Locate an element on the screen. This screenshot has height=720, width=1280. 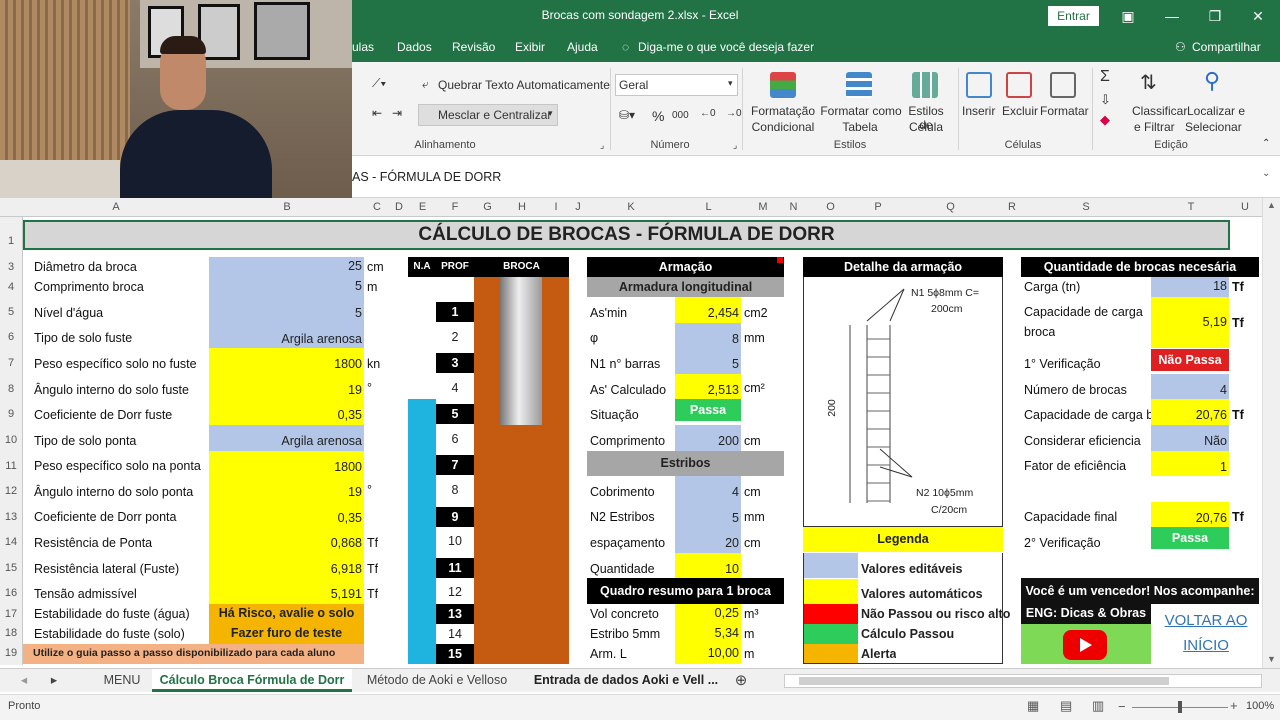
share-button: Compartilhar is located at coordinates (1226, 47).